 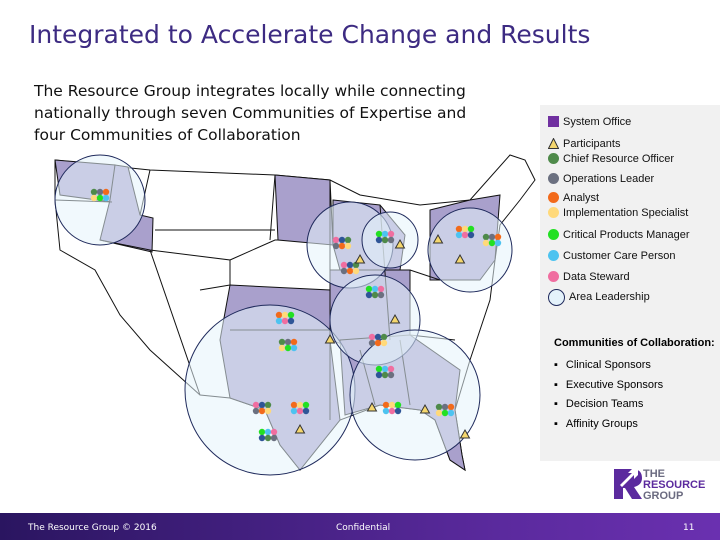 What do you see at coordinates (609, 179) in the screenshot?
I see `legend-label: Operations Leader` at bounding box center [609, 179].